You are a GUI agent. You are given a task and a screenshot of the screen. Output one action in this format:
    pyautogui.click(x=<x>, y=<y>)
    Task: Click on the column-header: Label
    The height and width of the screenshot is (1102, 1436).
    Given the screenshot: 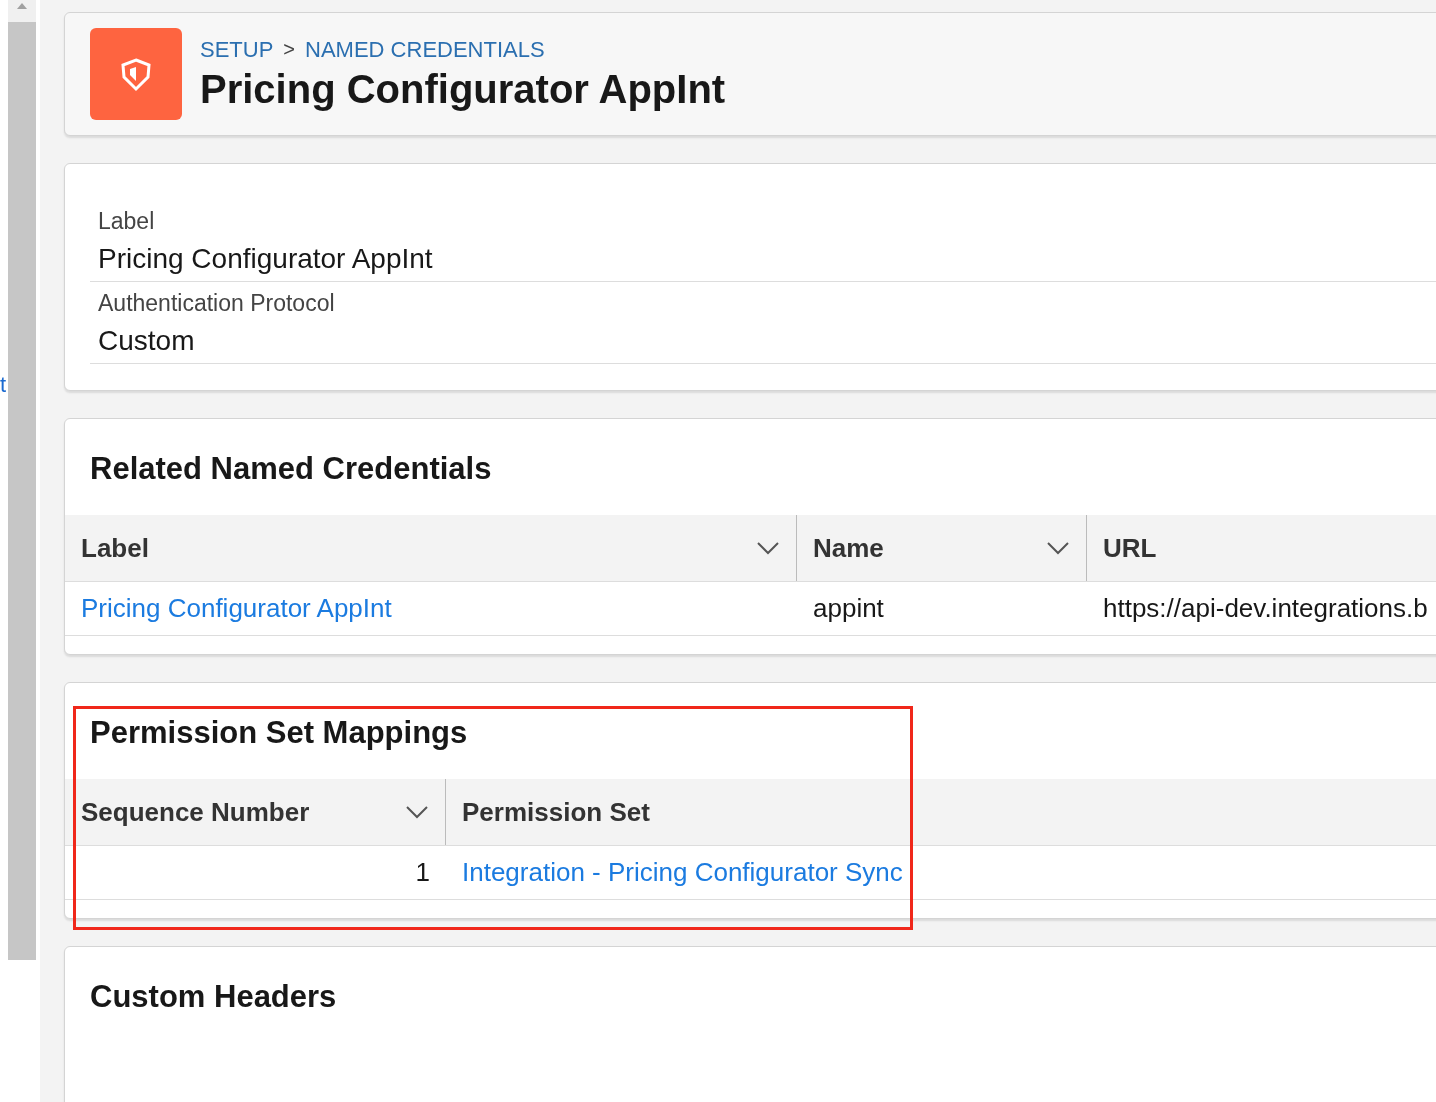 What is the action you would take?
    pyautogui.click(x=431, y=548)
    